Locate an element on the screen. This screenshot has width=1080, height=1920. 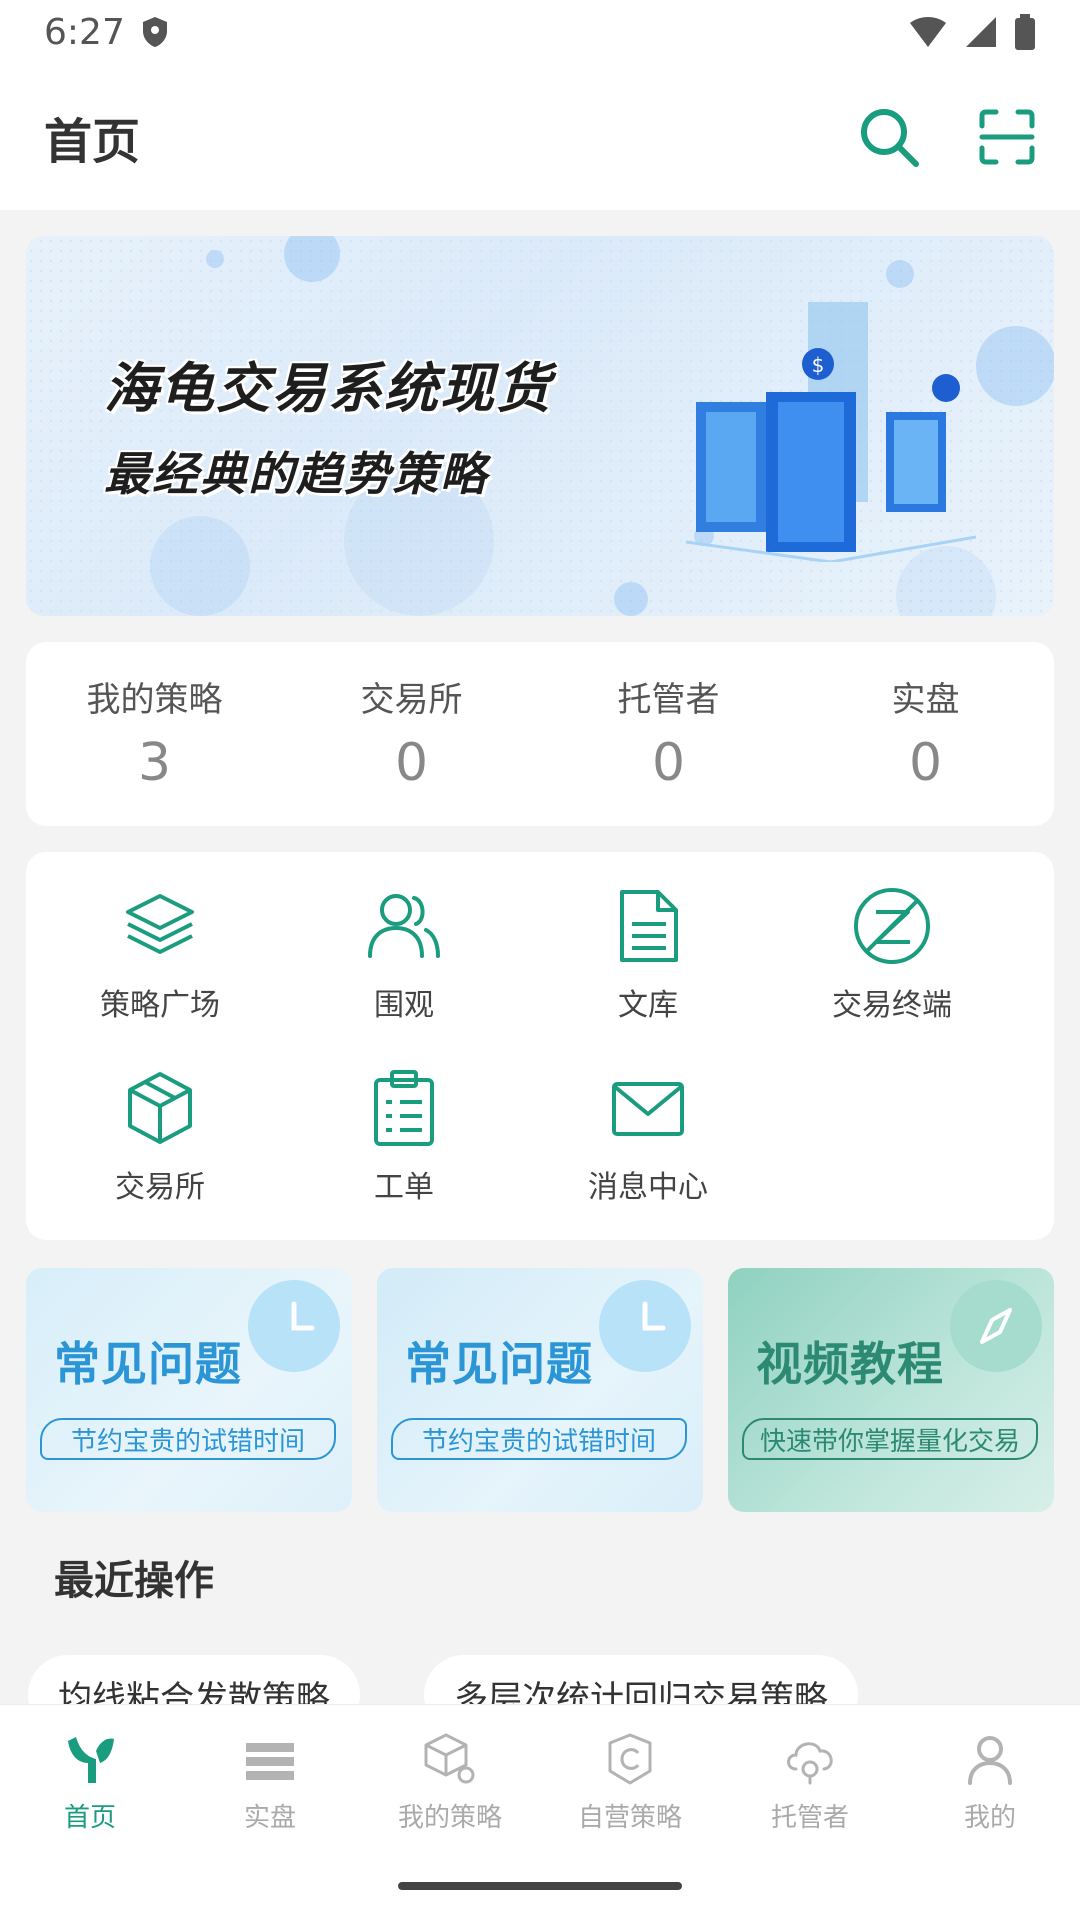
promo-card-faq-1: 常见问题 节约宝贵的试错时间 is located at coordinates (189, 1390).